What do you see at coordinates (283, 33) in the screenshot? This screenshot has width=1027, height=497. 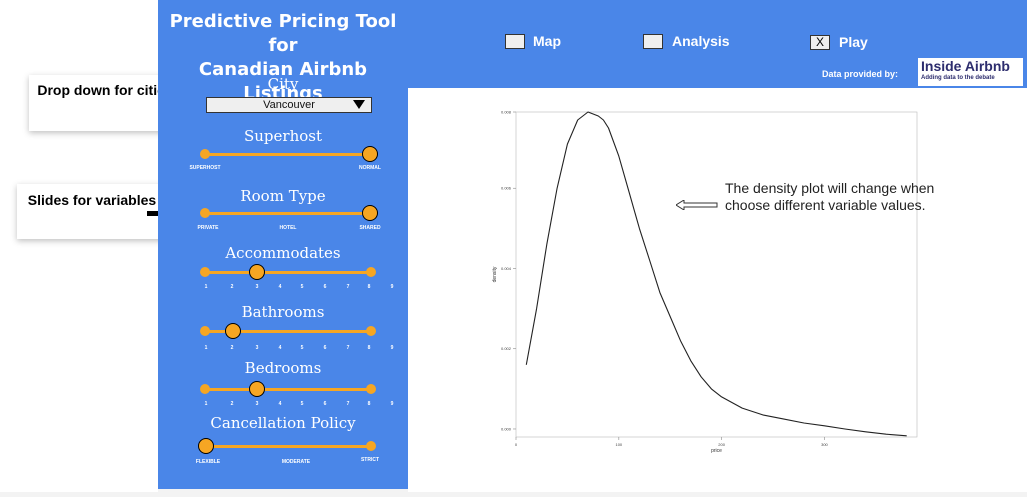 I see `app-title-line1: Predictive Pricing Tool for` at bounding box center [283, 33].